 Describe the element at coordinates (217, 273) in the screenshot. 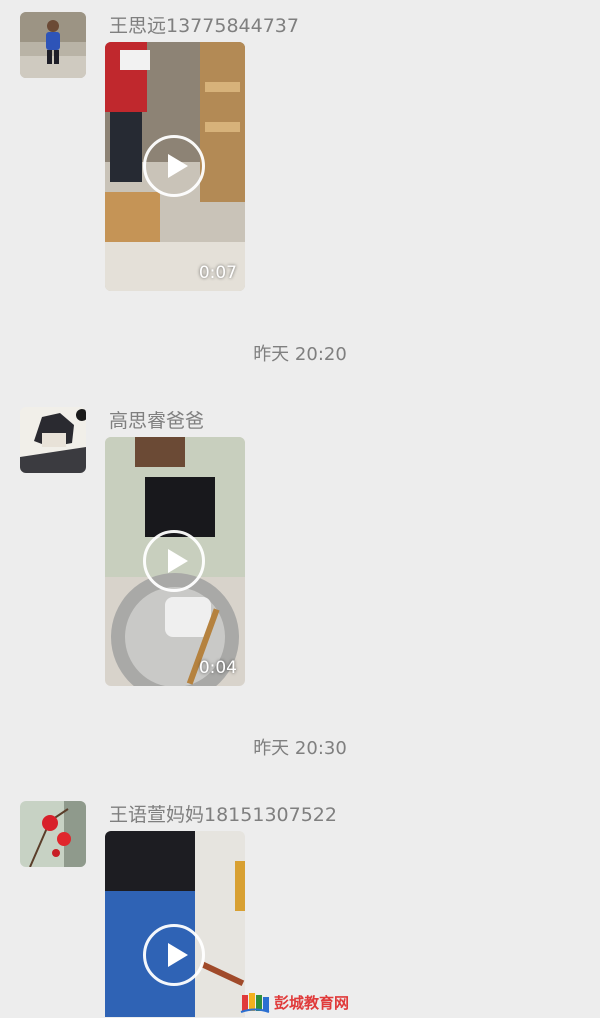

I see `video-duration: 0:07` at that location.